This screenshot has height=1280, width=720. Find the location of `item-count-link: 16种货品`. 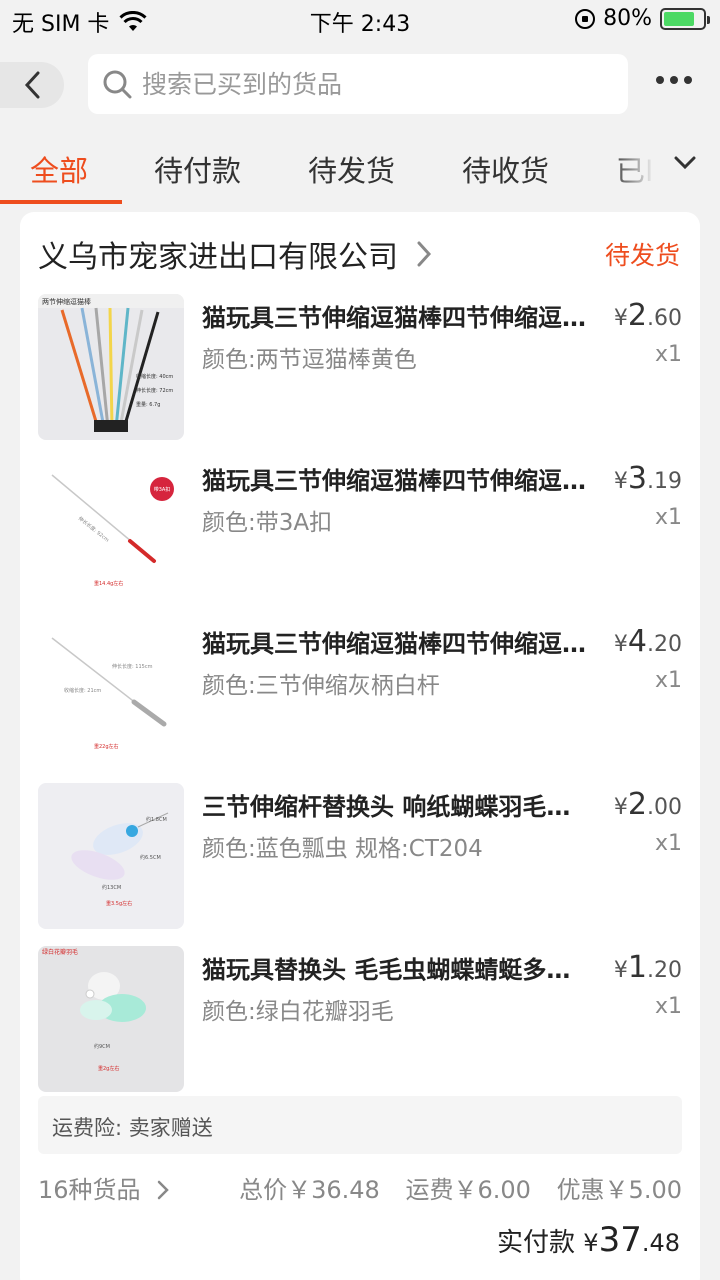

item-count-link: 16种货品 is located at coordinates (104, 1187).